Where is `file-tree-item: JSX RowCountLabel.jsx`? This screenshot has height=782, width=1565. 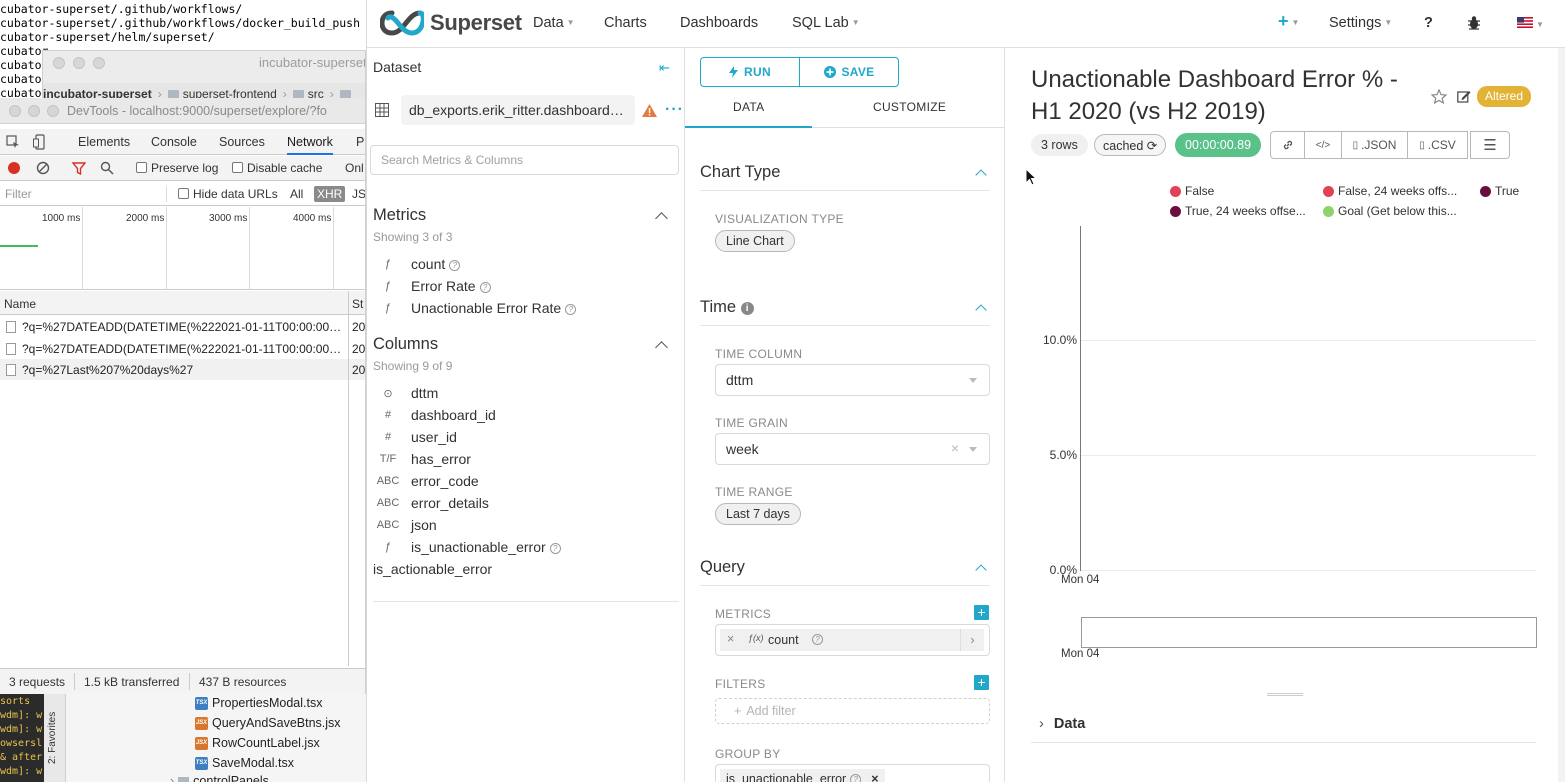 file-tree-item: JSX RowCountLabel.jsx is located at coordinates (257, 743).